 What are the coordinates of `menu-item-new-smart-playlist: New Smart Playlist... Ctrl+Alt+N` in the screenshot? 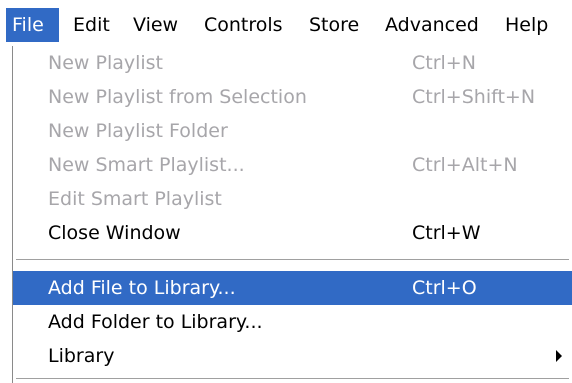 It's located at (292, 165).